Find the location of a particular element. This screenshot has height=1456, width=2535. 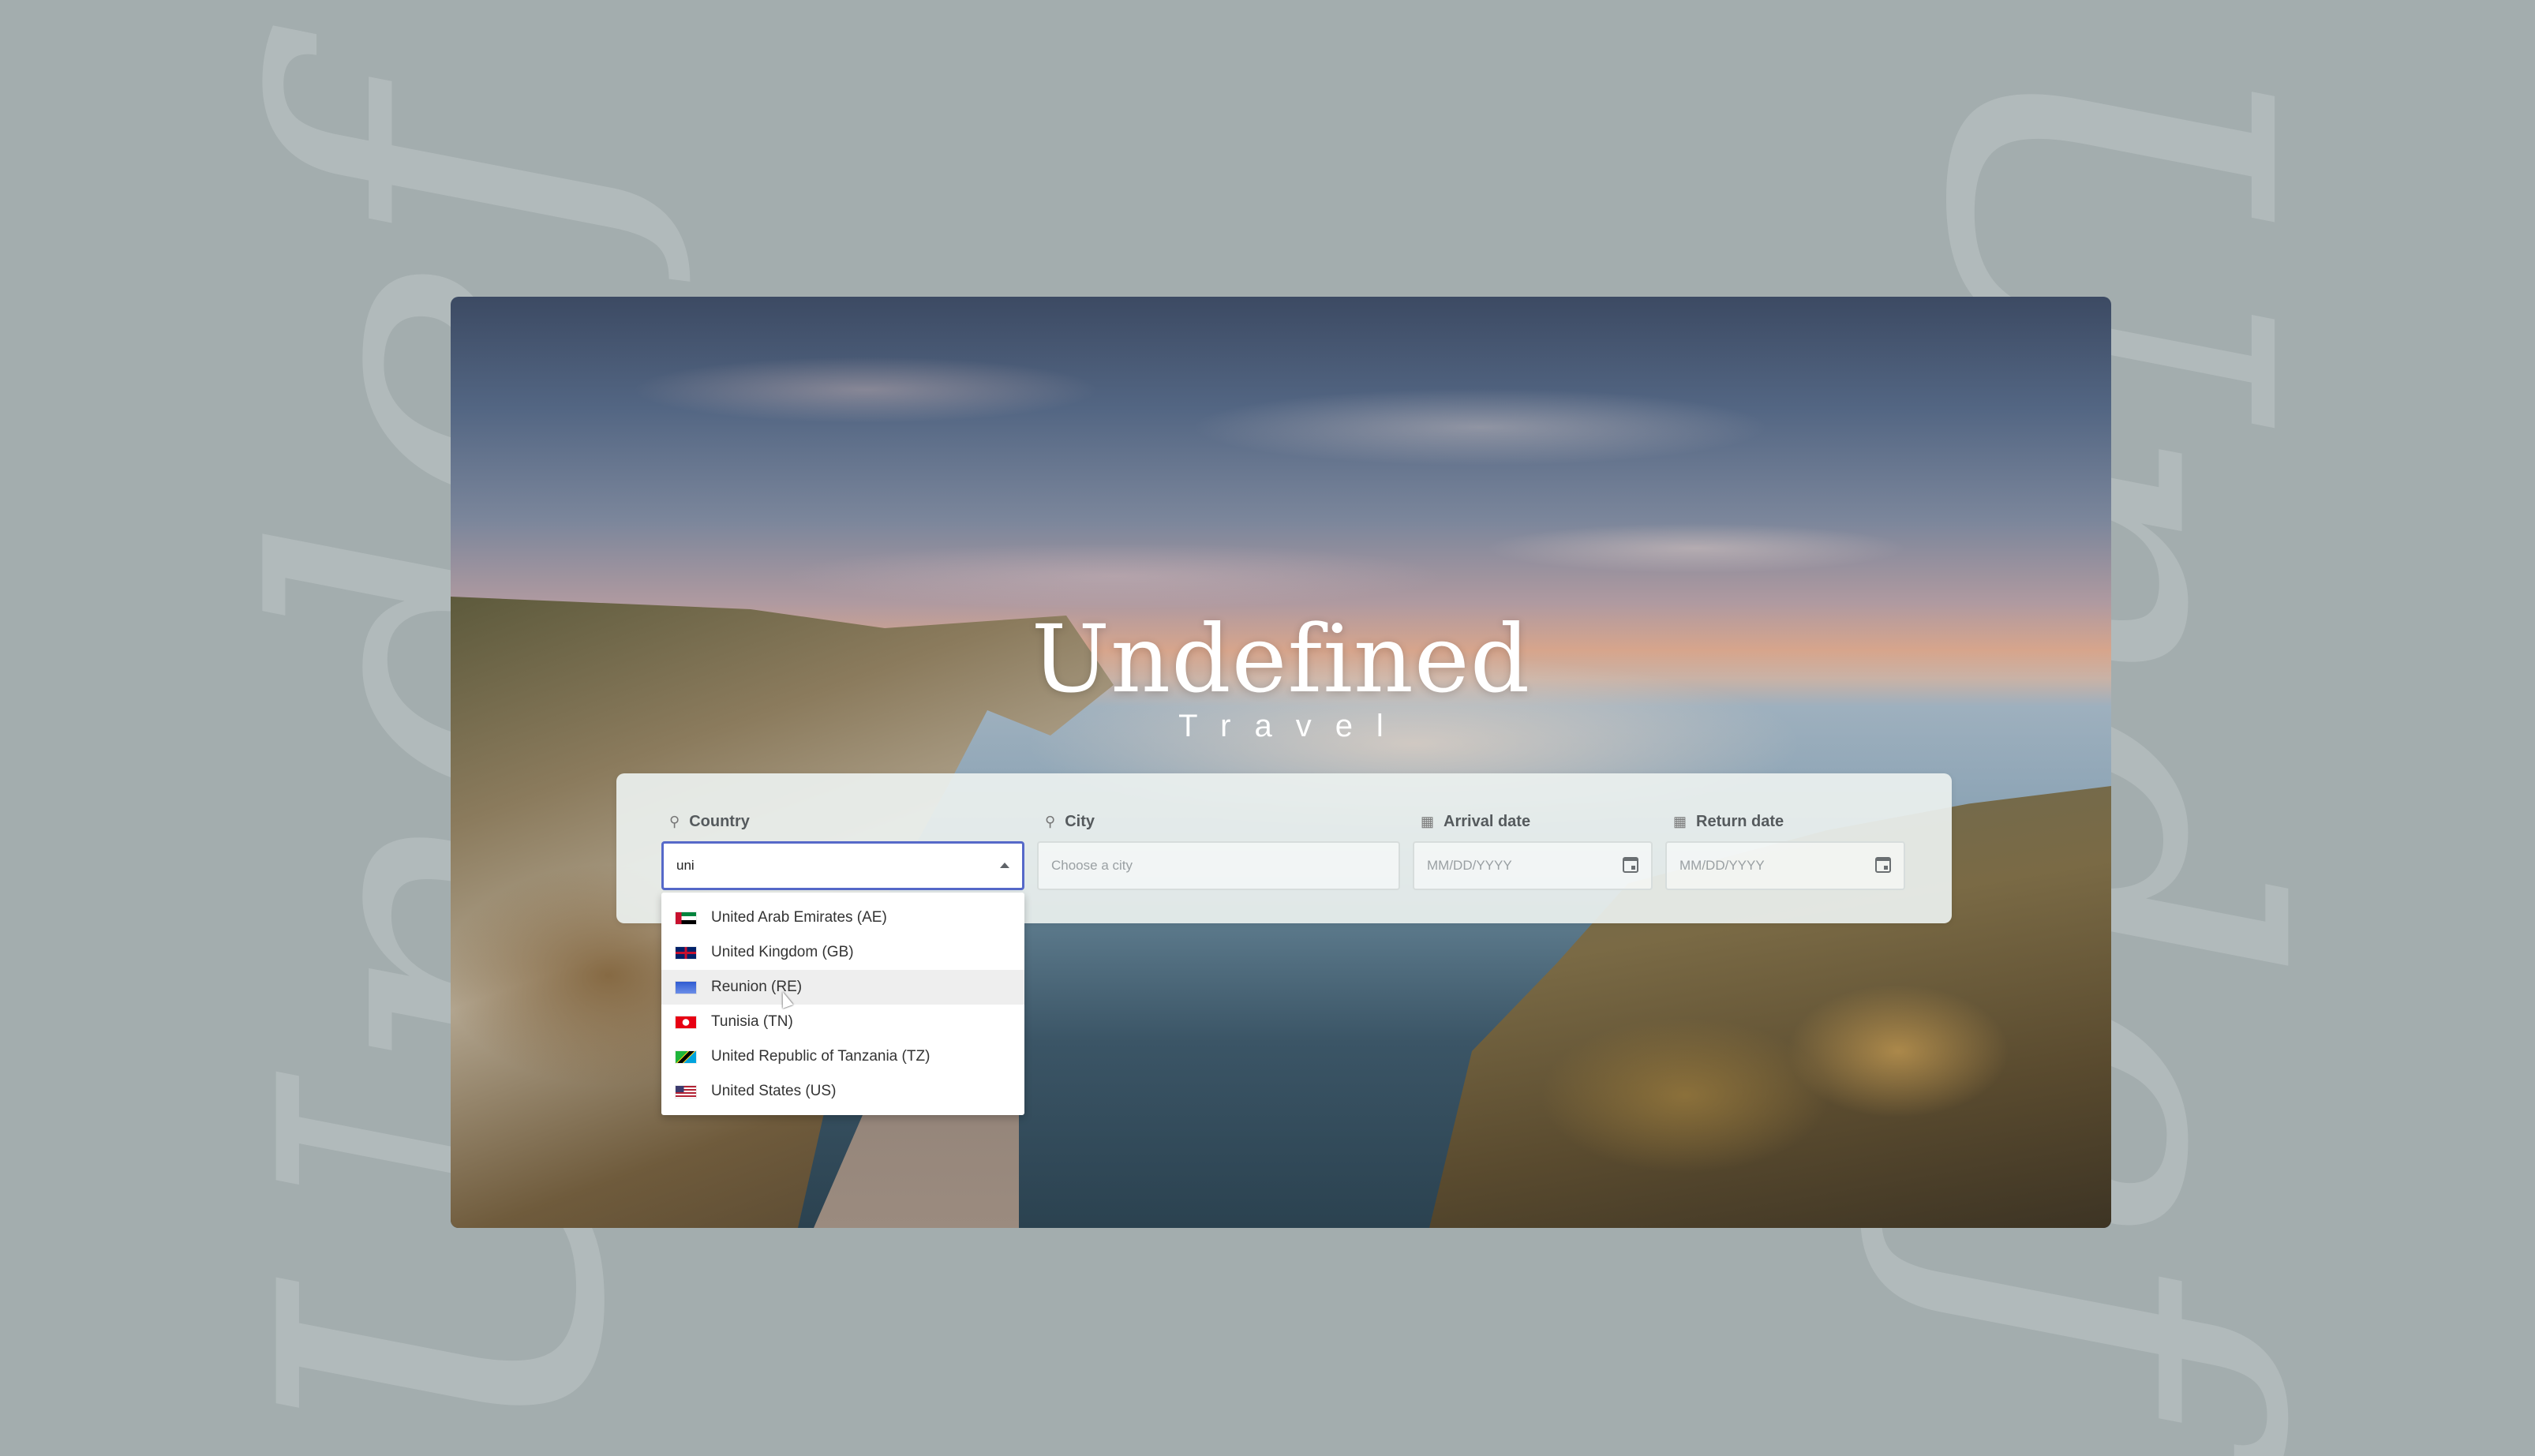

flag-gb-icon is located at coordinates (686, 952).